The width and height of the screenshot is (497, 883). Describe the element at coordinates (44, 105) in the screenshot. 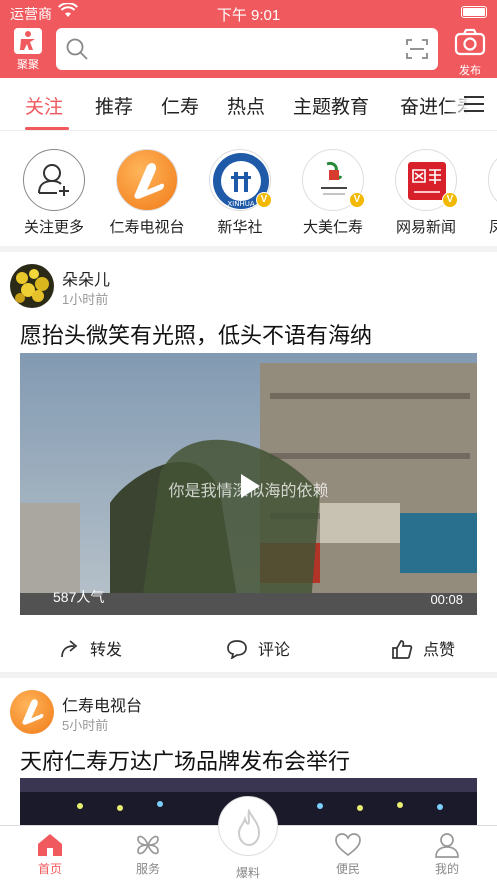

I see `tab-follow: 关注` at that location.